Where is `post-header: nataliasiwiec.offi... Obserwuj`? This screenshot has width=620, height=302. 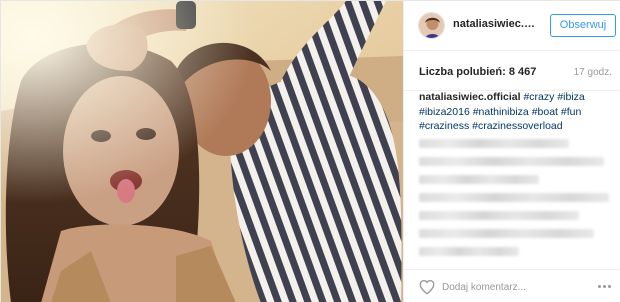
post-header: nataliasiwiec.offi... Obserwuj is located at coordinates (512, 26).